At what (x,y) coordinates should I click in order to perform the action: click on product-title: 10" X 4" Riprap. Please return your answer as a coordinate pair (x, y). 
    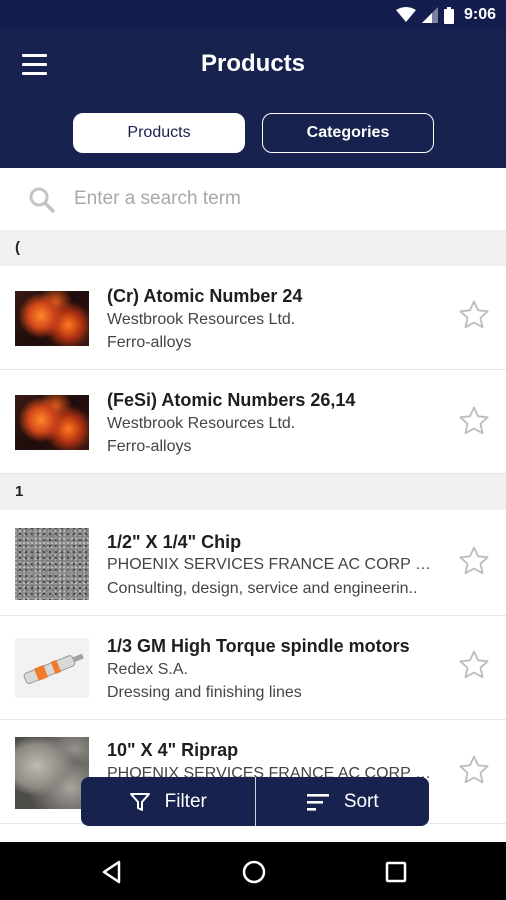
    Looking at the image, I should click on (173, 750).